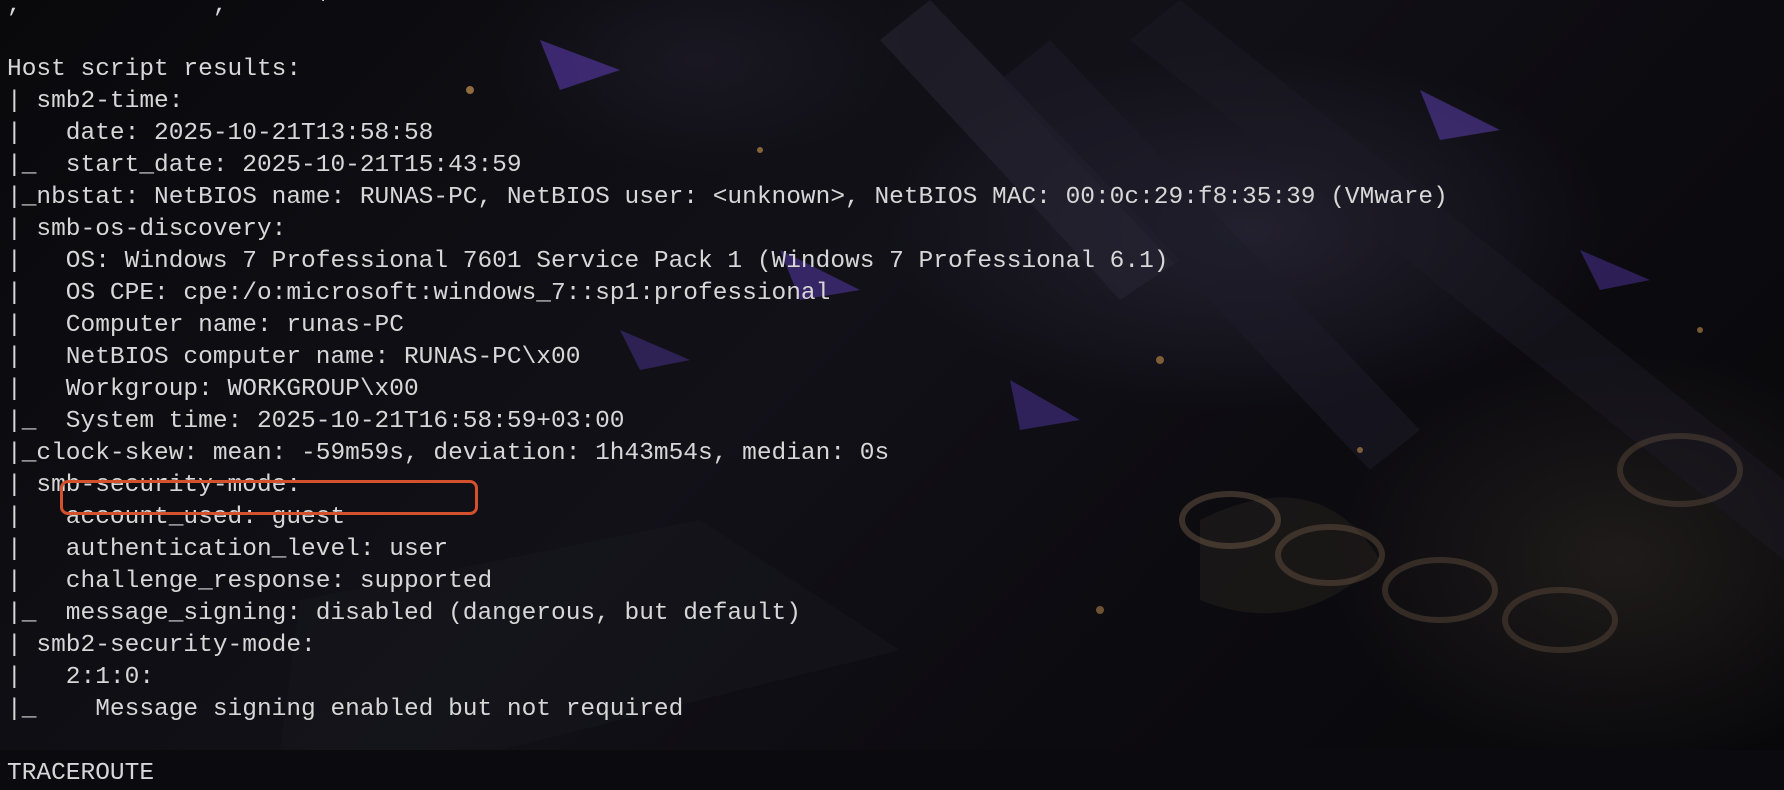 The width and height of the screenshot is (1784, 790). I want to click on annotation-highlight-box, so click(269, 497).